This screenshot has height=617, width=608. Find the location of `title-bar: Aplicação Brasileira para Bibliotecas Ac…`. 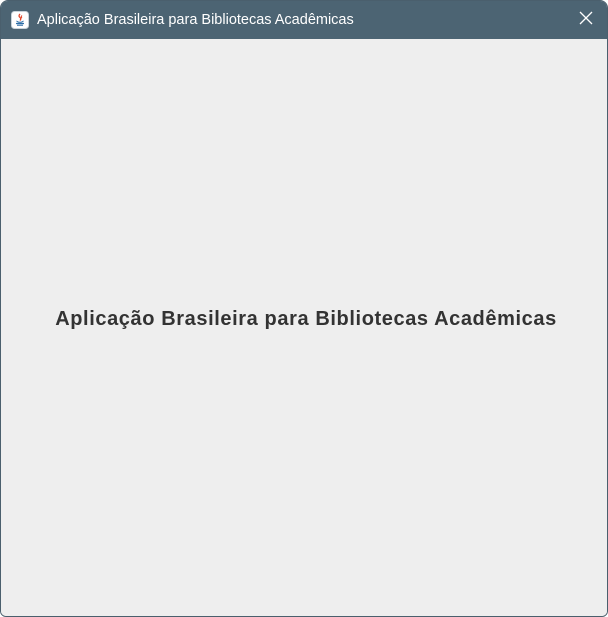

title-bar: Aplicação Brasileira para Bibliotecas Ac… is located at coordinates (304, 20).